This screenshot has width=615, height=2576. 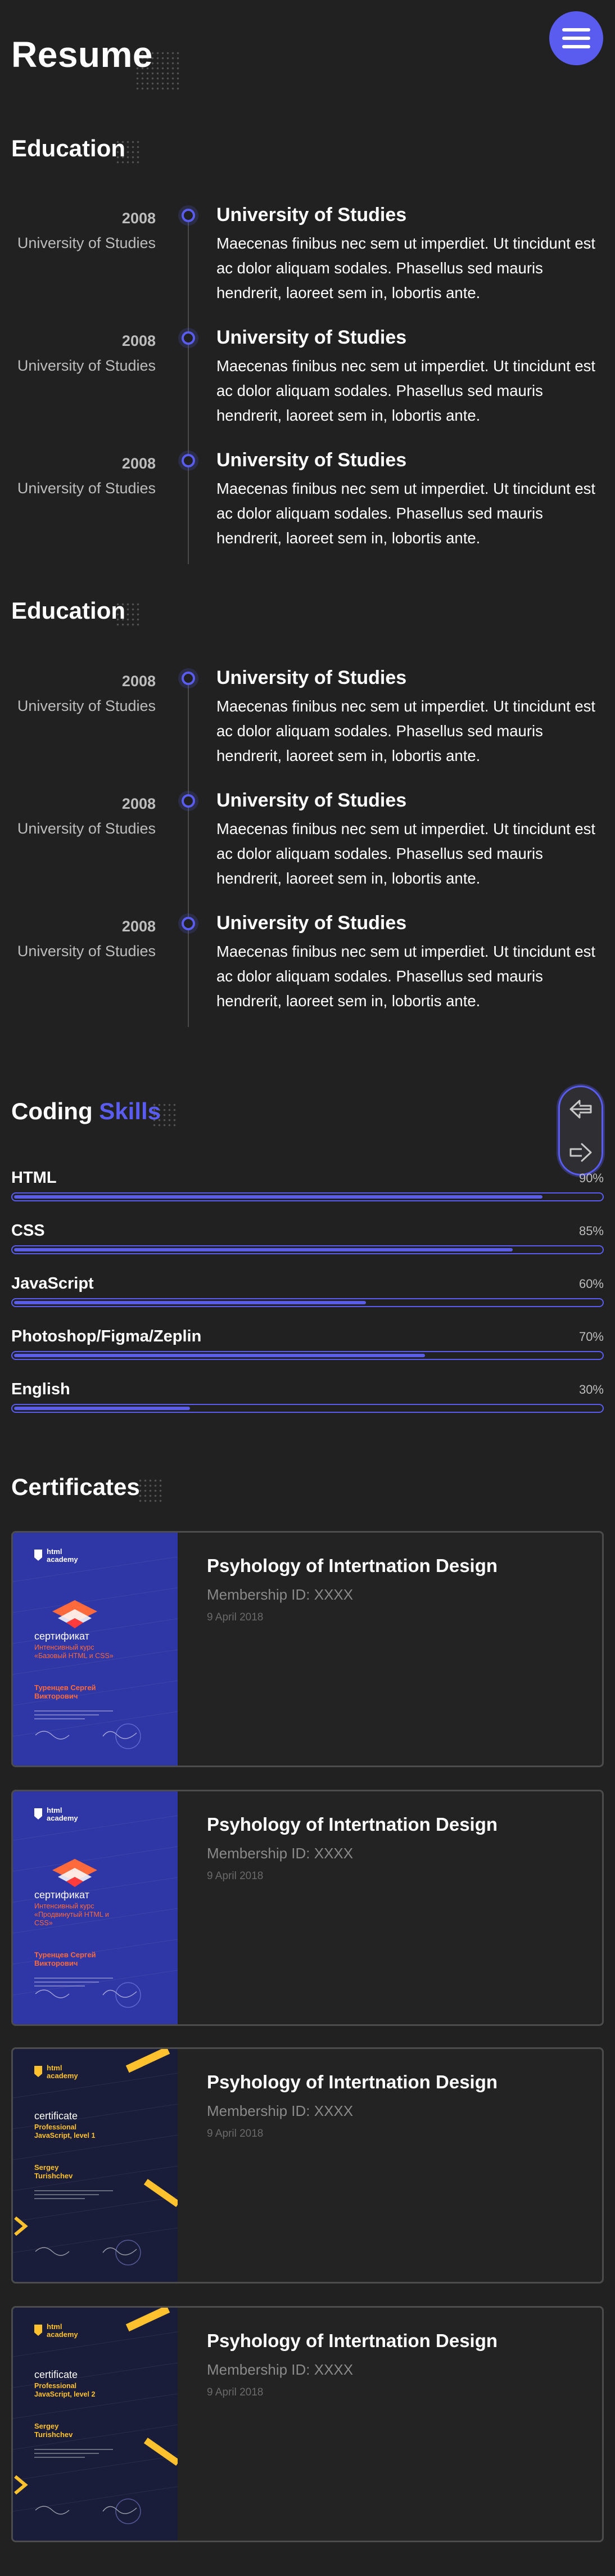 What do you see at coordinates (591, 1231) in the screenshot?
I see `skill-percent: 85%` at bounding box center [591, 1231].